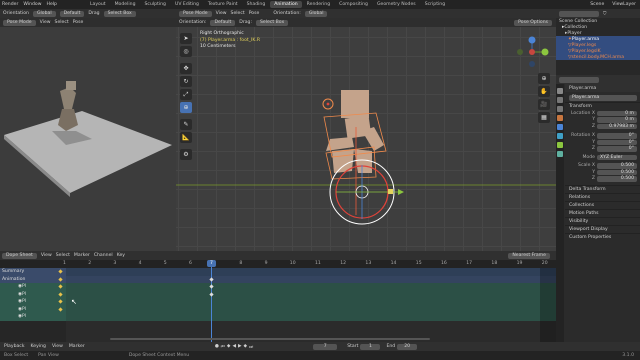 This screenshot has width=640, height=360. What do you see at coordinates (318, 4) in the screenshot?
I see `tab-rendering: Rendering` at bounding box center [318, 4].